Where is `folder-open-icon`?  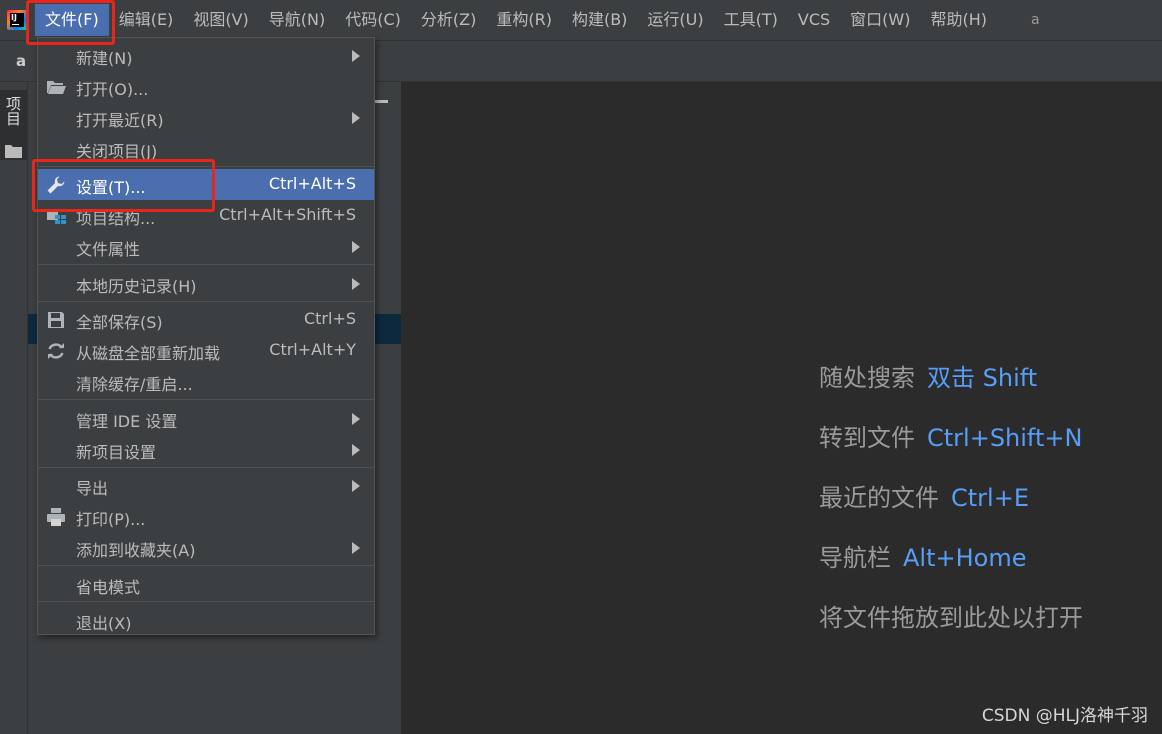
folder-open-icon is located at coordinates (56, 87).